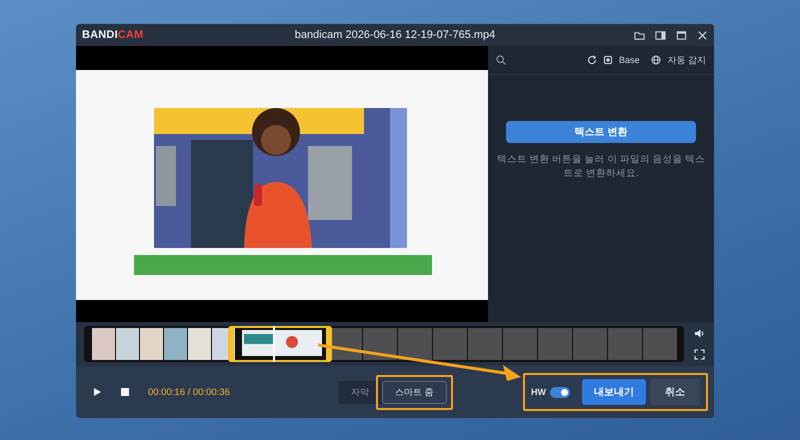 Image resolution: width=800 pixels, height=440 pixels. What do you see at coordinates (601, 167) in the screenshot?
I see `hint-text: 텍스트 변환 버튼을 눌러 이 파일의 음성을 텍스트로 변환하세요.` at bounding box center [601, 167].